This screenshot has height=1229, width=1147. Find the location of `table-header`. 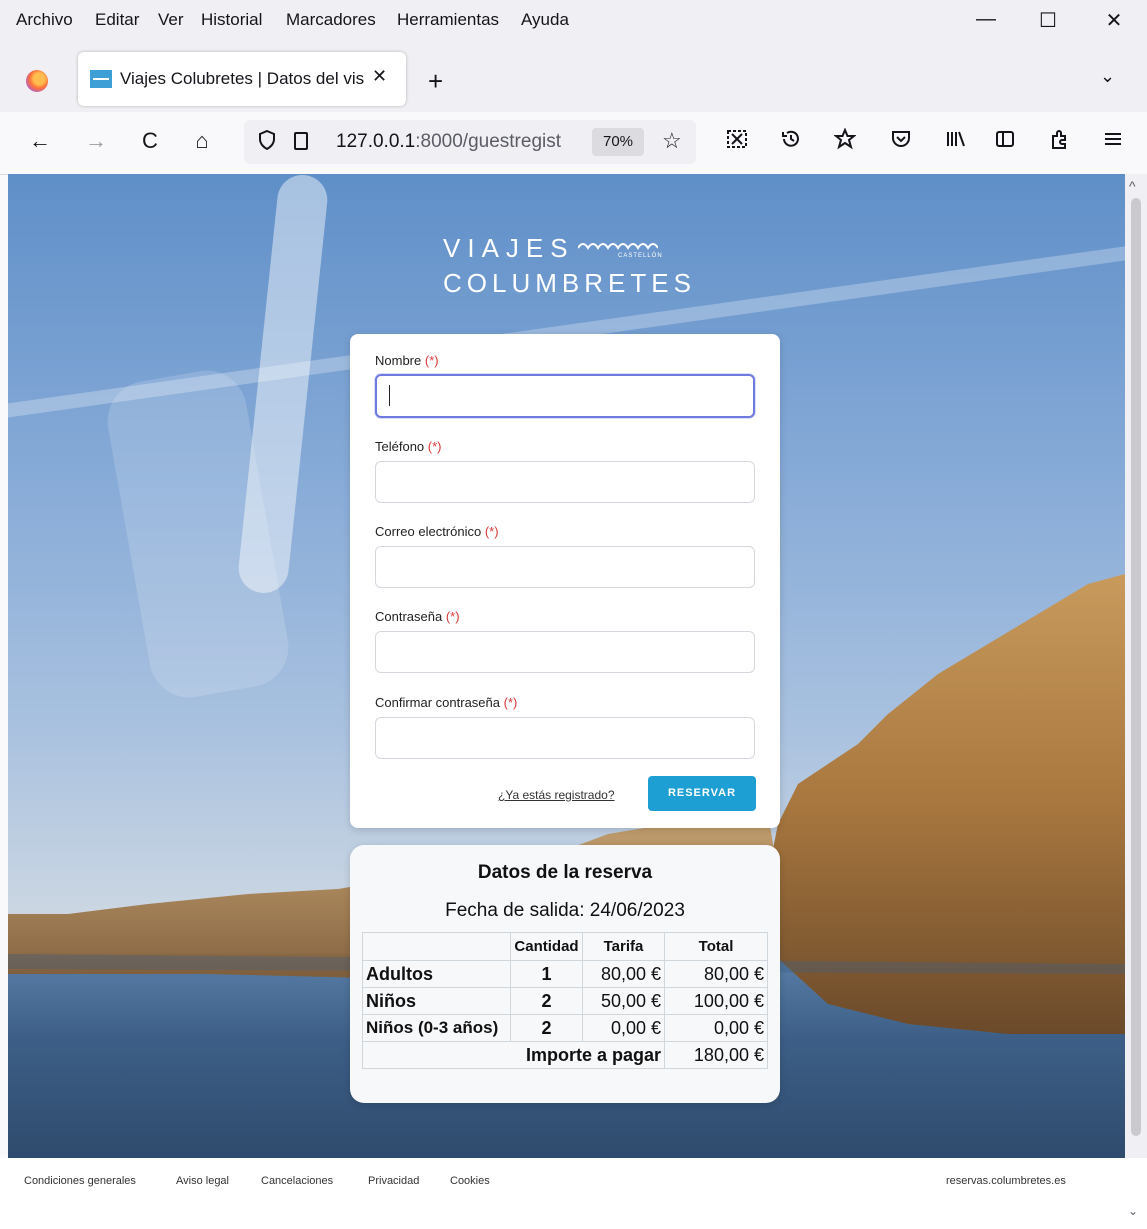

table-header is located at coordinates (436, 946).